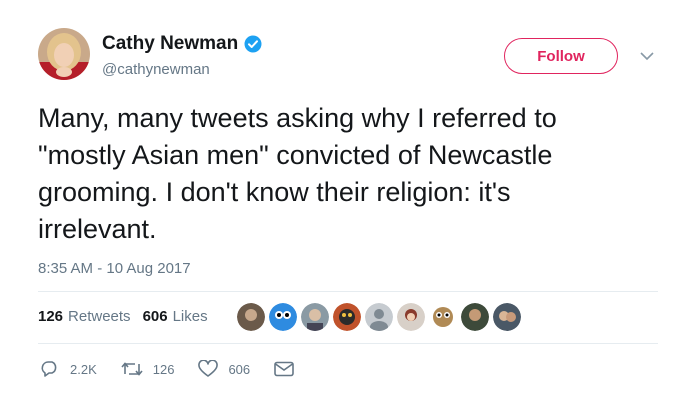 Image resolution: width=700 pixels, height=405 pixels. I want to click on like-button: 606, so click(224, 369).